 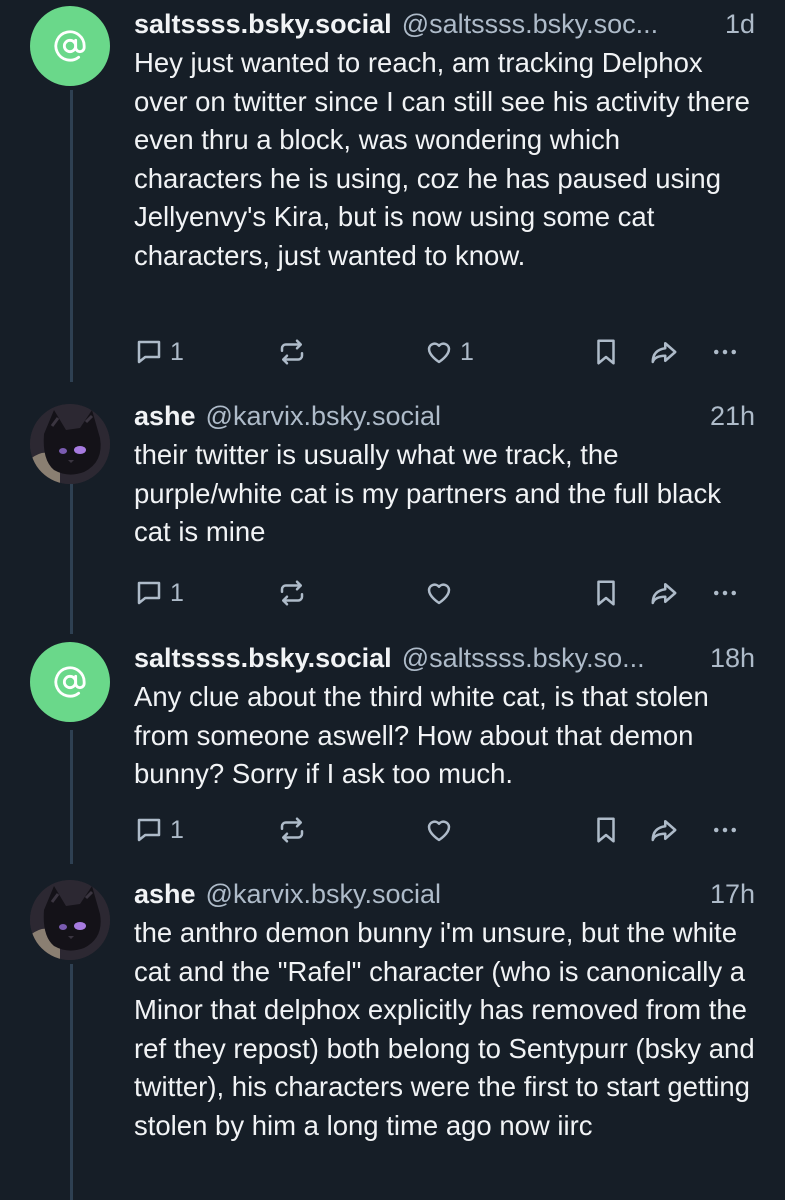 What do you see at coordinates (728, 894) in the screenshot?
I see `timestamp: 17h` at bounding box center [728, 894].